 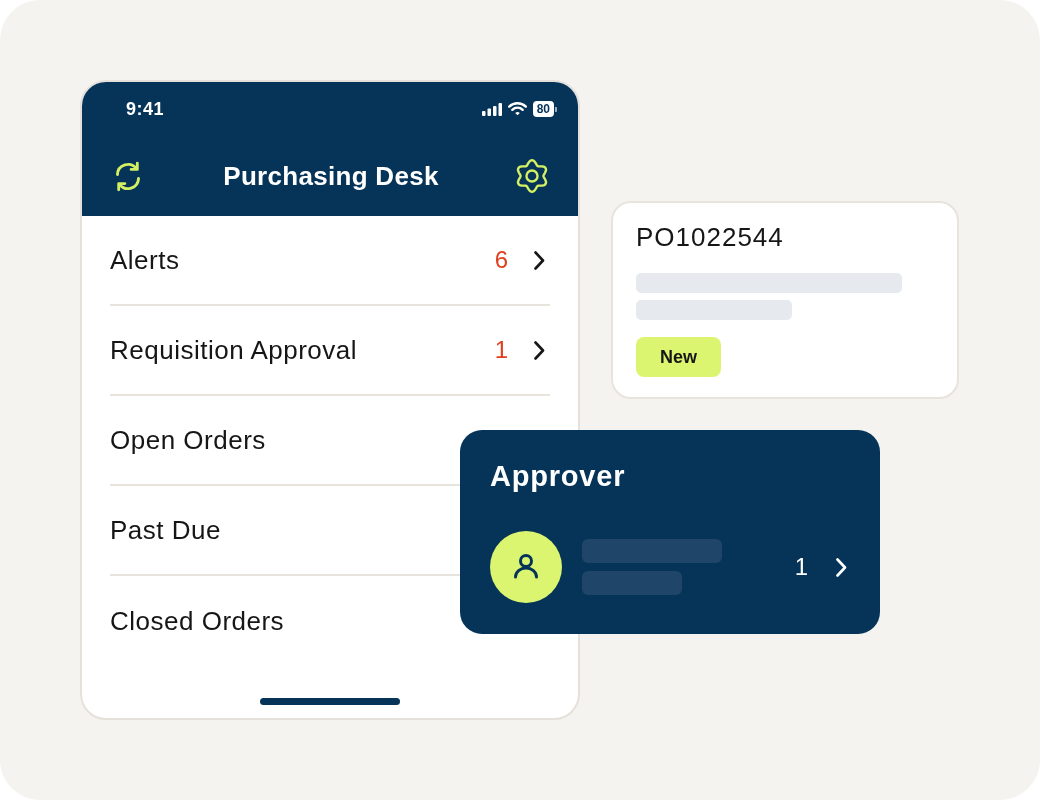 I want to click on menu-item: Past Due, so click(x=165, y=530).